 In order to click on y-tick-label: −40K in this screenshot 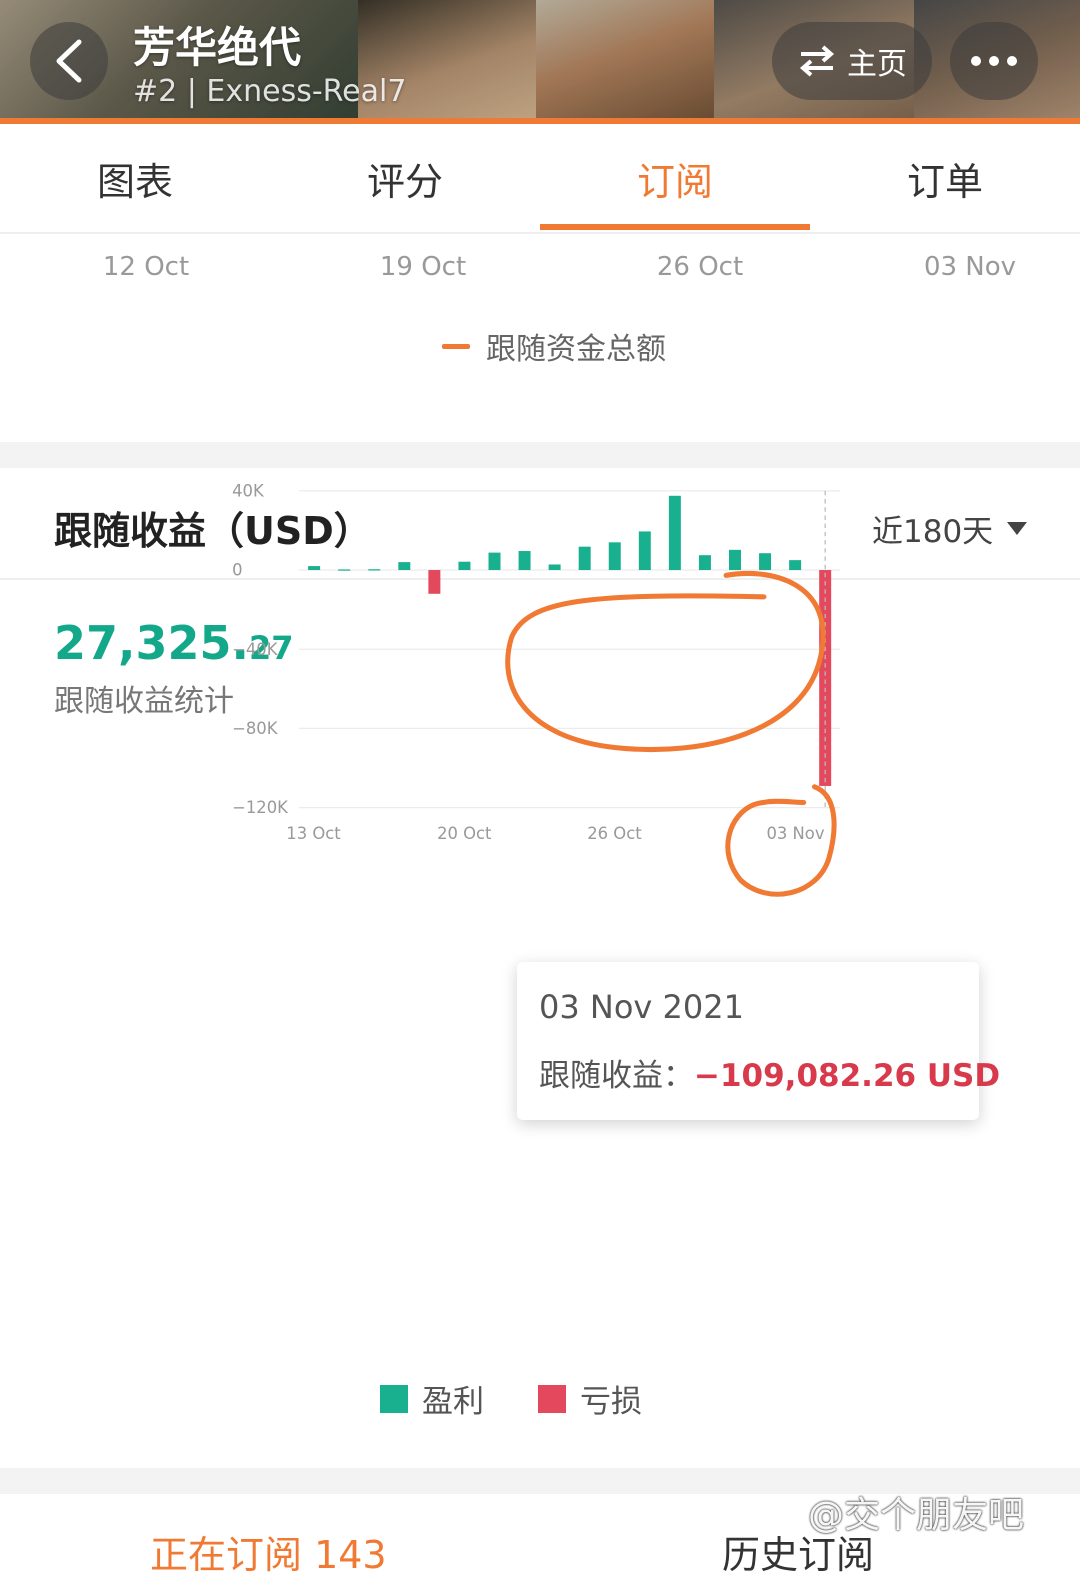, I will do `click(255, 649)`.